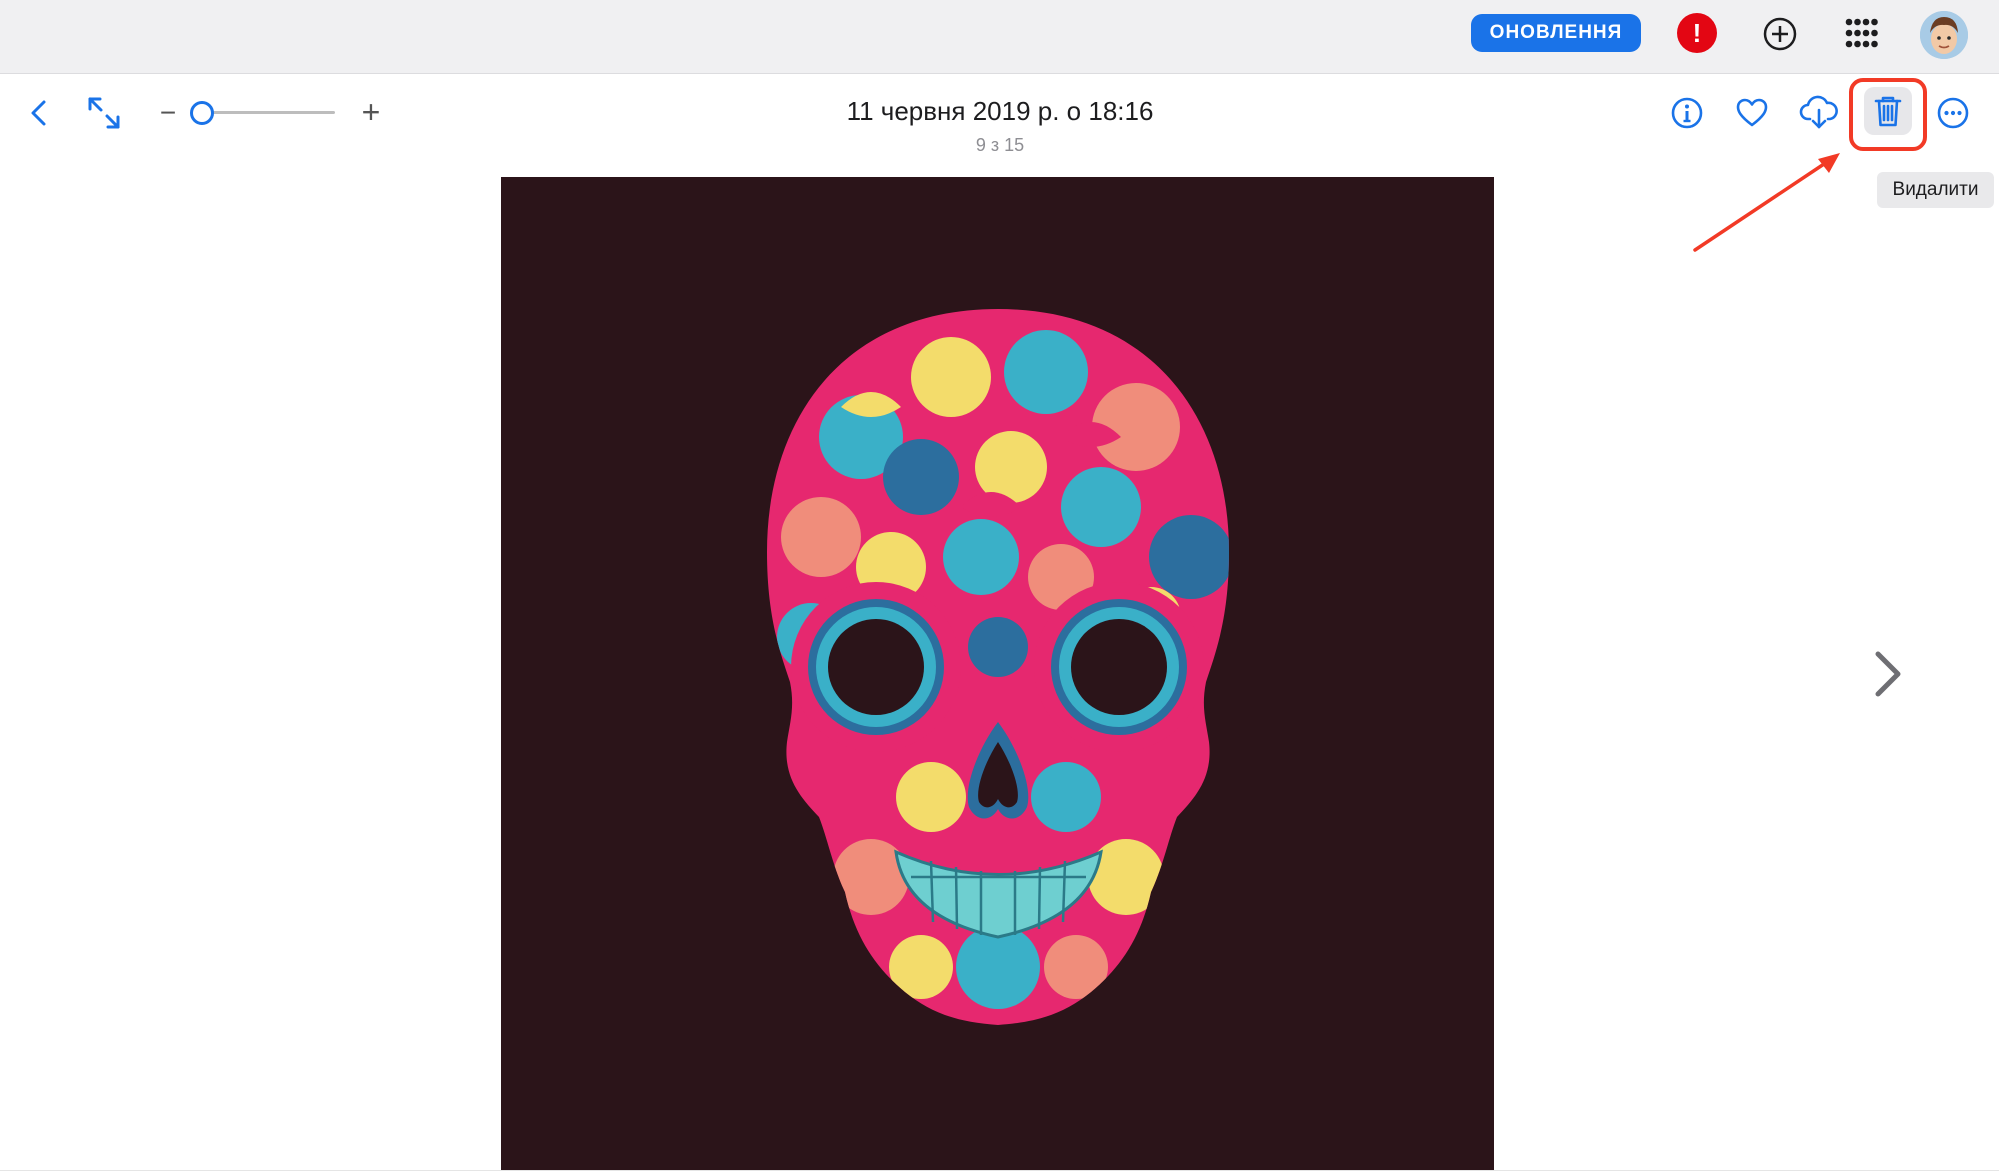 This screenshot has width=1999, height=1175. I want to click on zoom-out-button: −, so click(168, 113).